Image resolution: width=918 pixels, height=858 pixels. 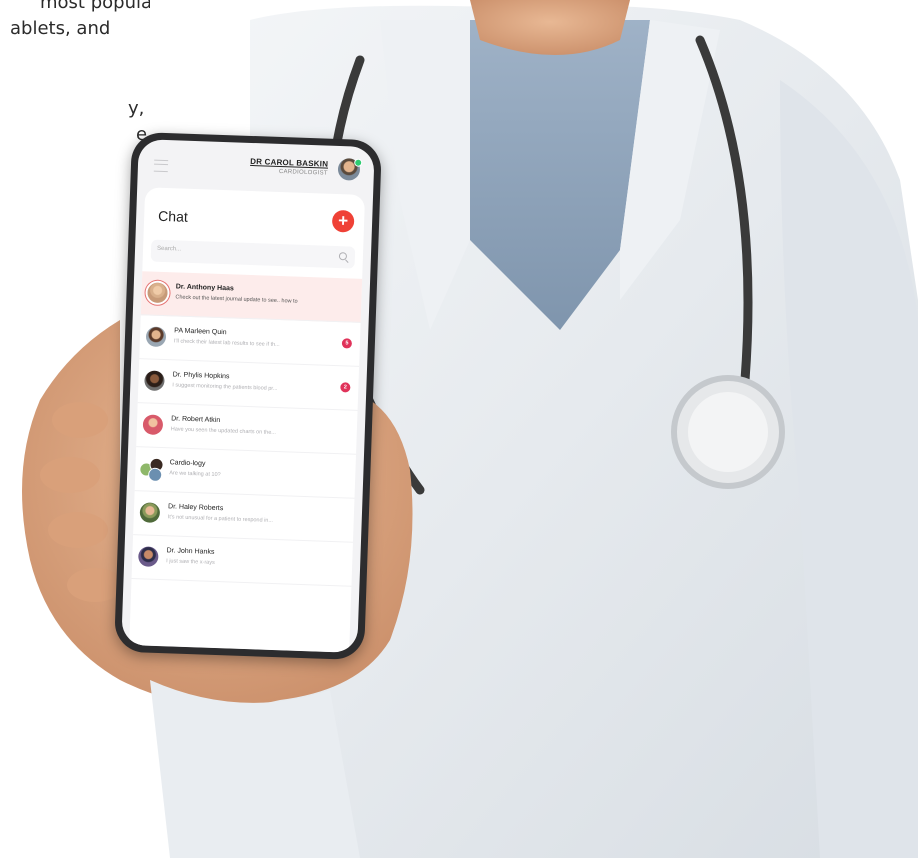 I want to click on contact-name: Dr. John Hanks, so click(x=190, y=551).